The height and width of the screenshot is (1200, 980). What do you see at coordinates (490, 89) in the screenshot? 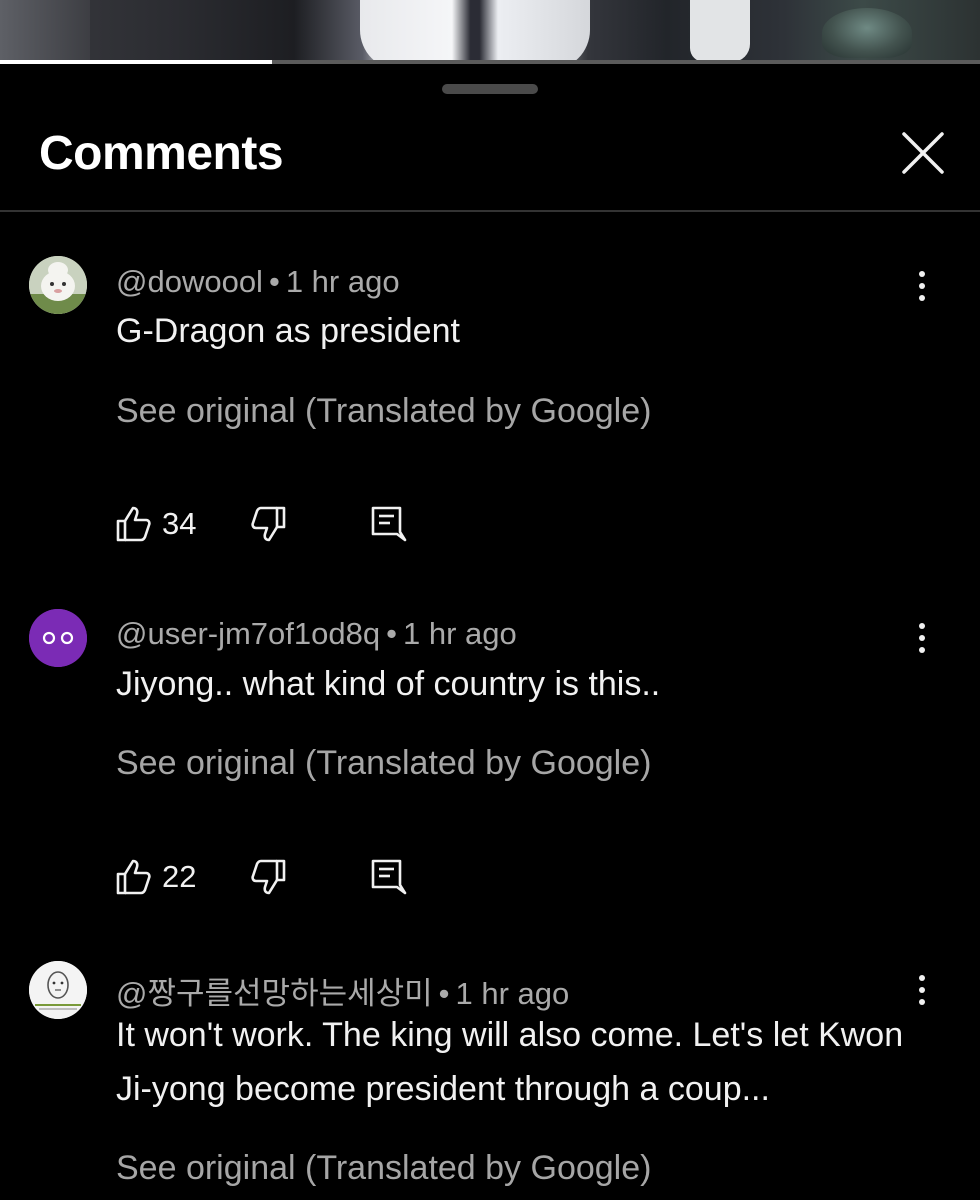
I see `sheet-drag-handle` at bounding box center [490, 89].